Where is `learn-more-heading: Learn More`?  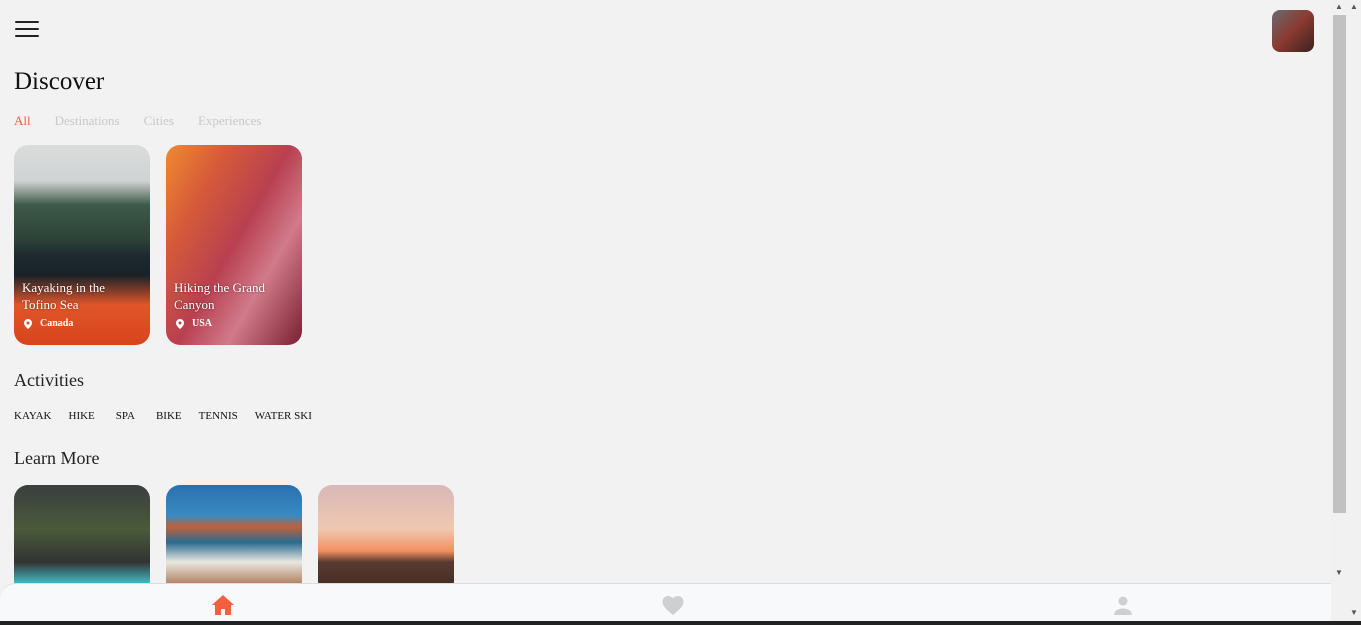 learn-more-heading: Learn More is located at coordinates (57, 458).